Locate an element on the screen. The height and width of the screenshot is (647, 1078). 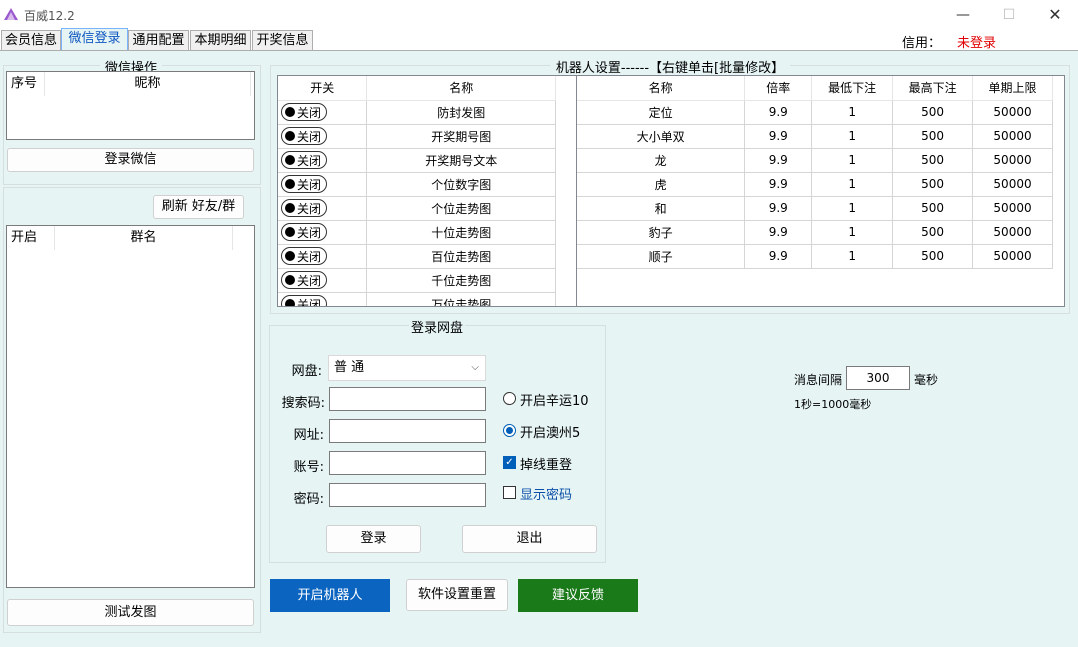
bet-name: 定位 is located at coordinates (661, 112).